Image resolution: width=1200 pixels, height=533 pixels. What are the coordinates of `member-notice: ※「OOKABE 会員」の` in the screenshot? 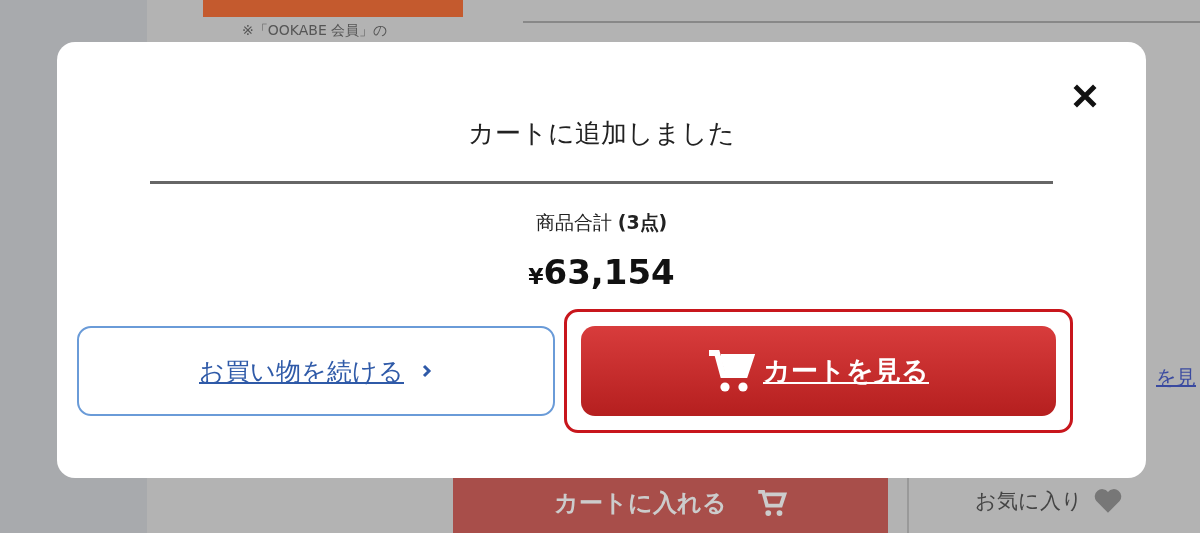 It's located at (315, 30).